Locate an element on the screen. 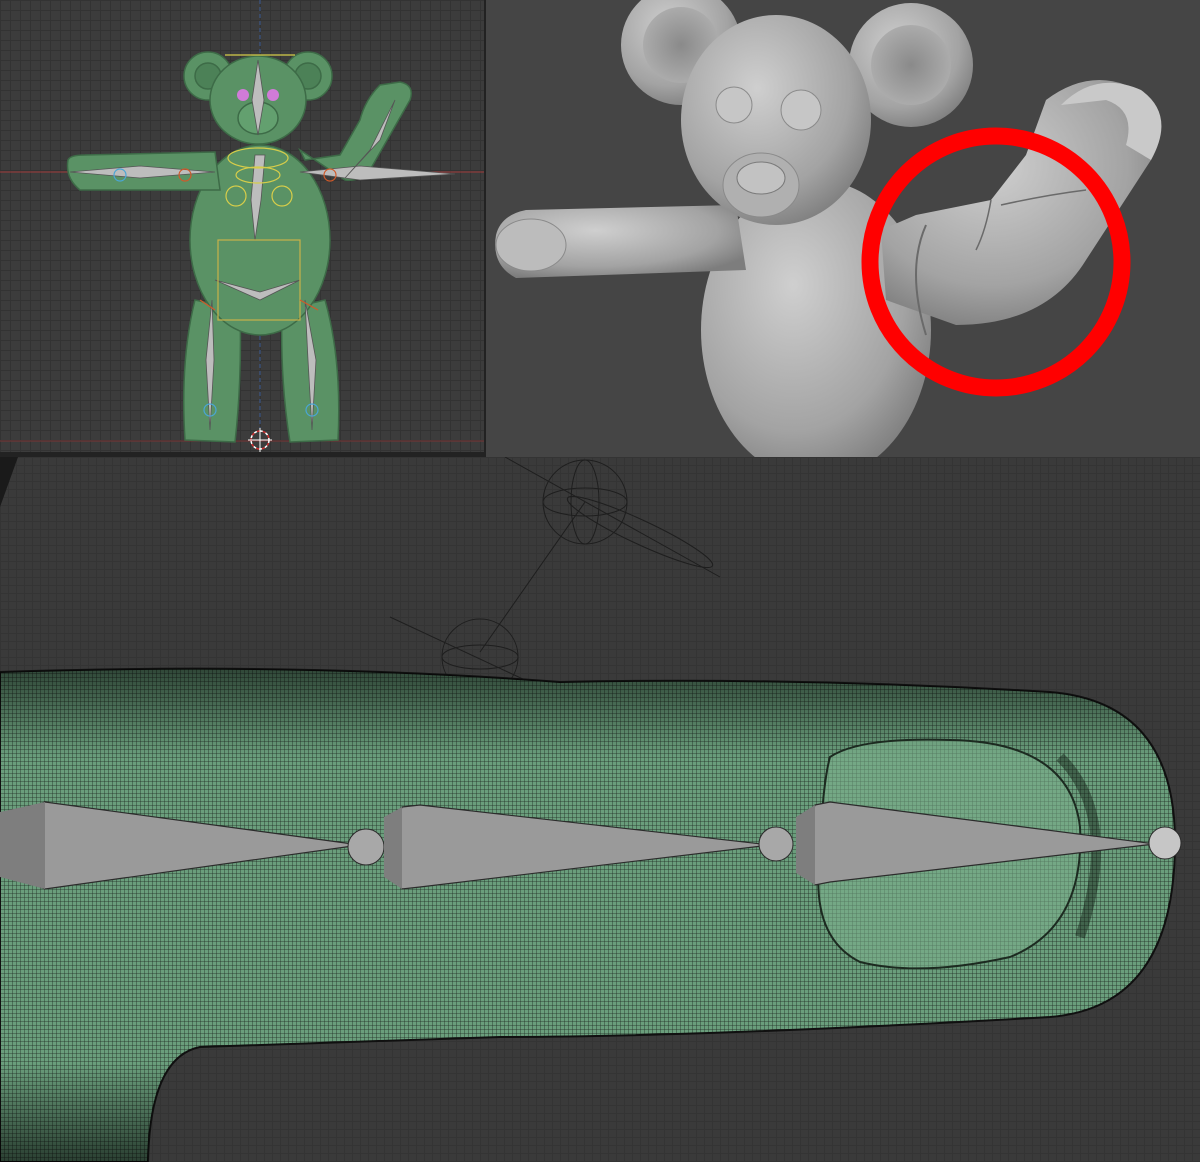 The image size is (1200, 1162). bone-upper-arm-face is located at coordinates (22, 845).